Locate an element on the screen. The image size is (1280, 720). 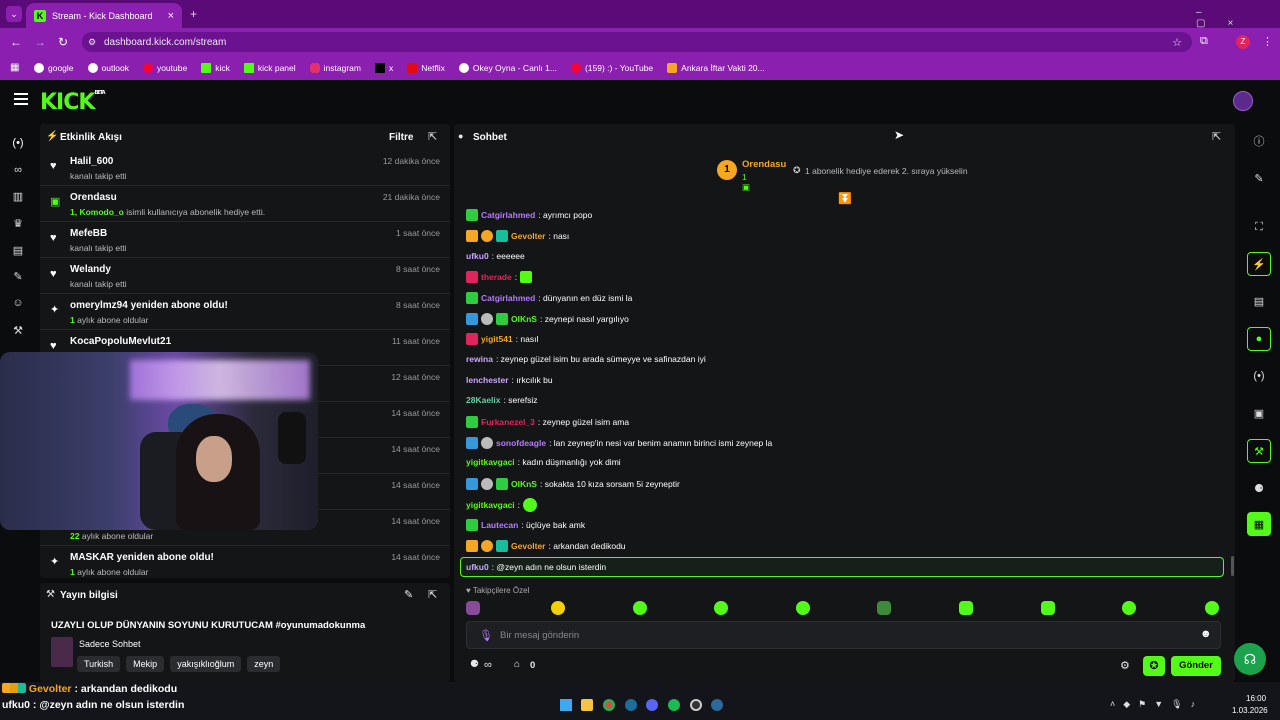
window-controls: –▢× is located at coordinates (1238, 18).